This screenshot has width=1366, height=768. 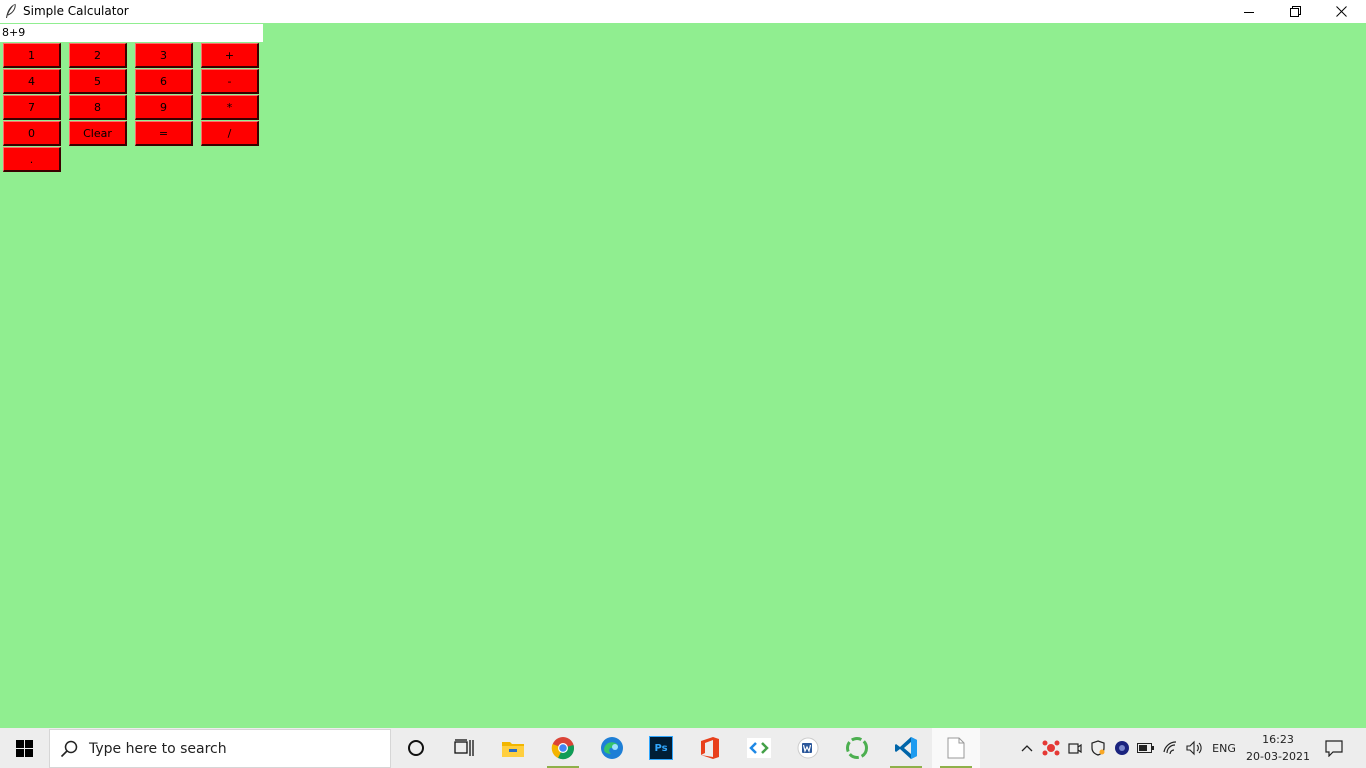 I want to click on restore-button, so click(x=1295, y=11).